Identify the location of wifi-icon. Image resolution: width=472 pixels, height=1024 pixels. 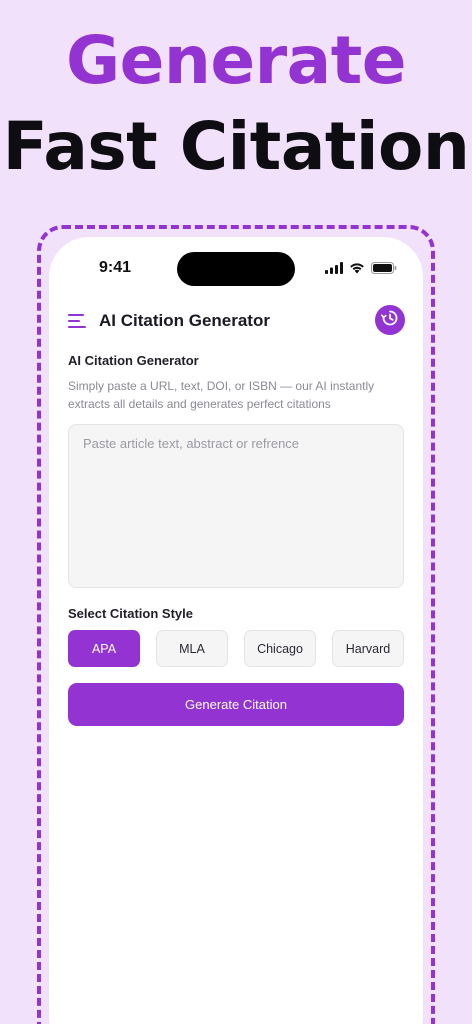
(357, 270).